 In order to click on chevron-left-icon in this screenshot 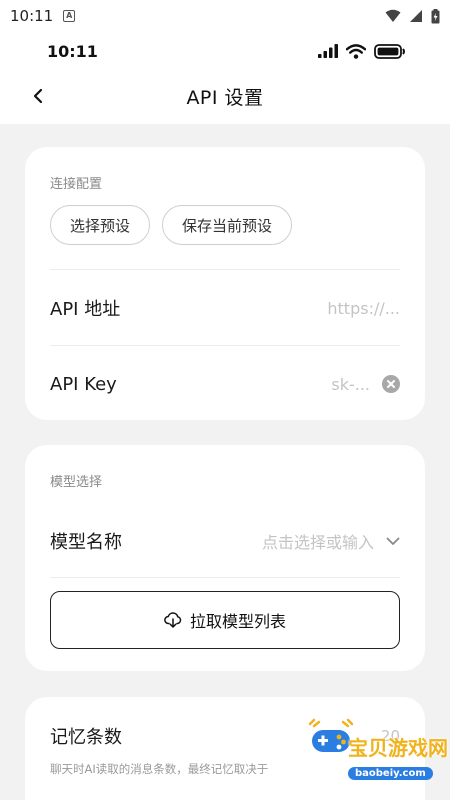, I will do `click(38, 96)`.